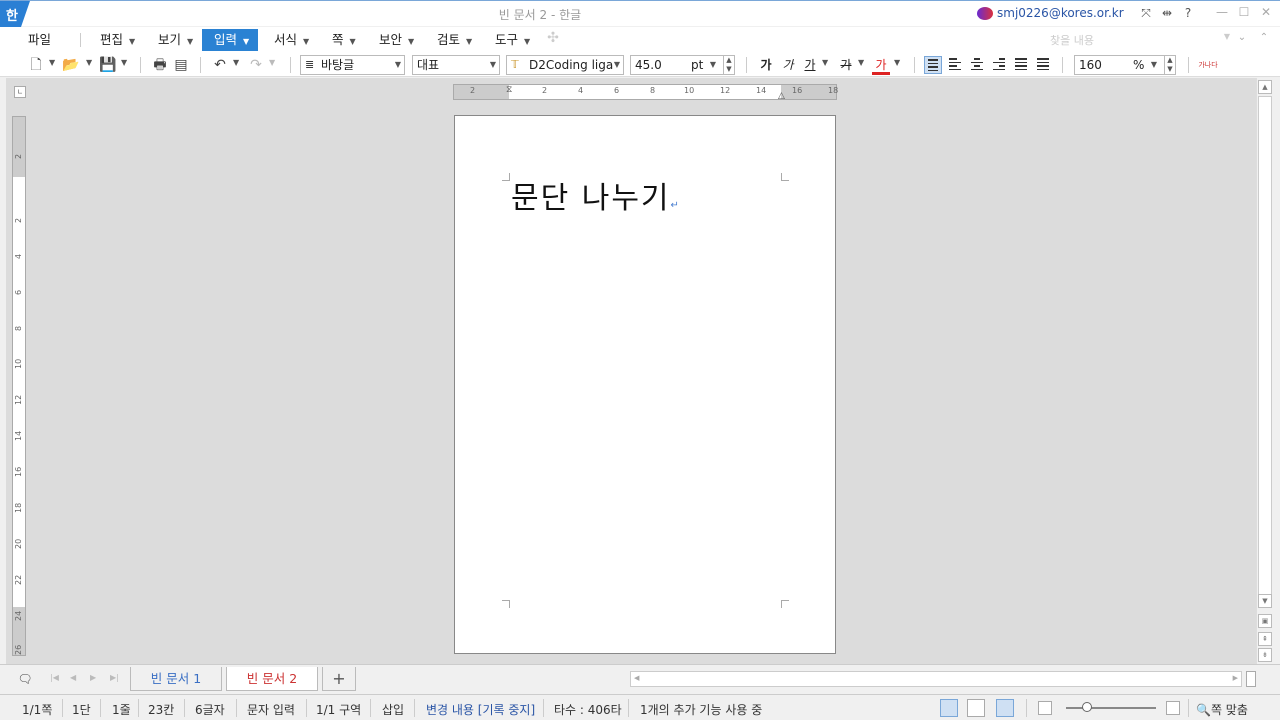 The image size is (1280, 720). I want to click on menu-tools: 도구 ▼, so click(512, 40).